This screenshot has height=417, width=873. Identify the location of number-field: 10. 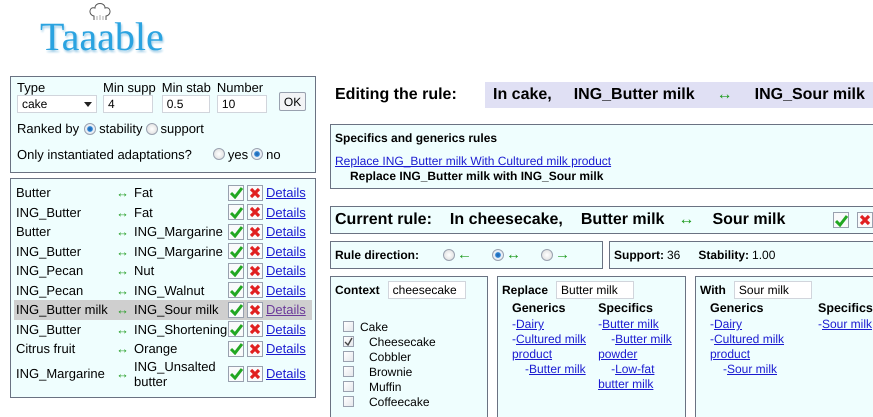
(241, 104).